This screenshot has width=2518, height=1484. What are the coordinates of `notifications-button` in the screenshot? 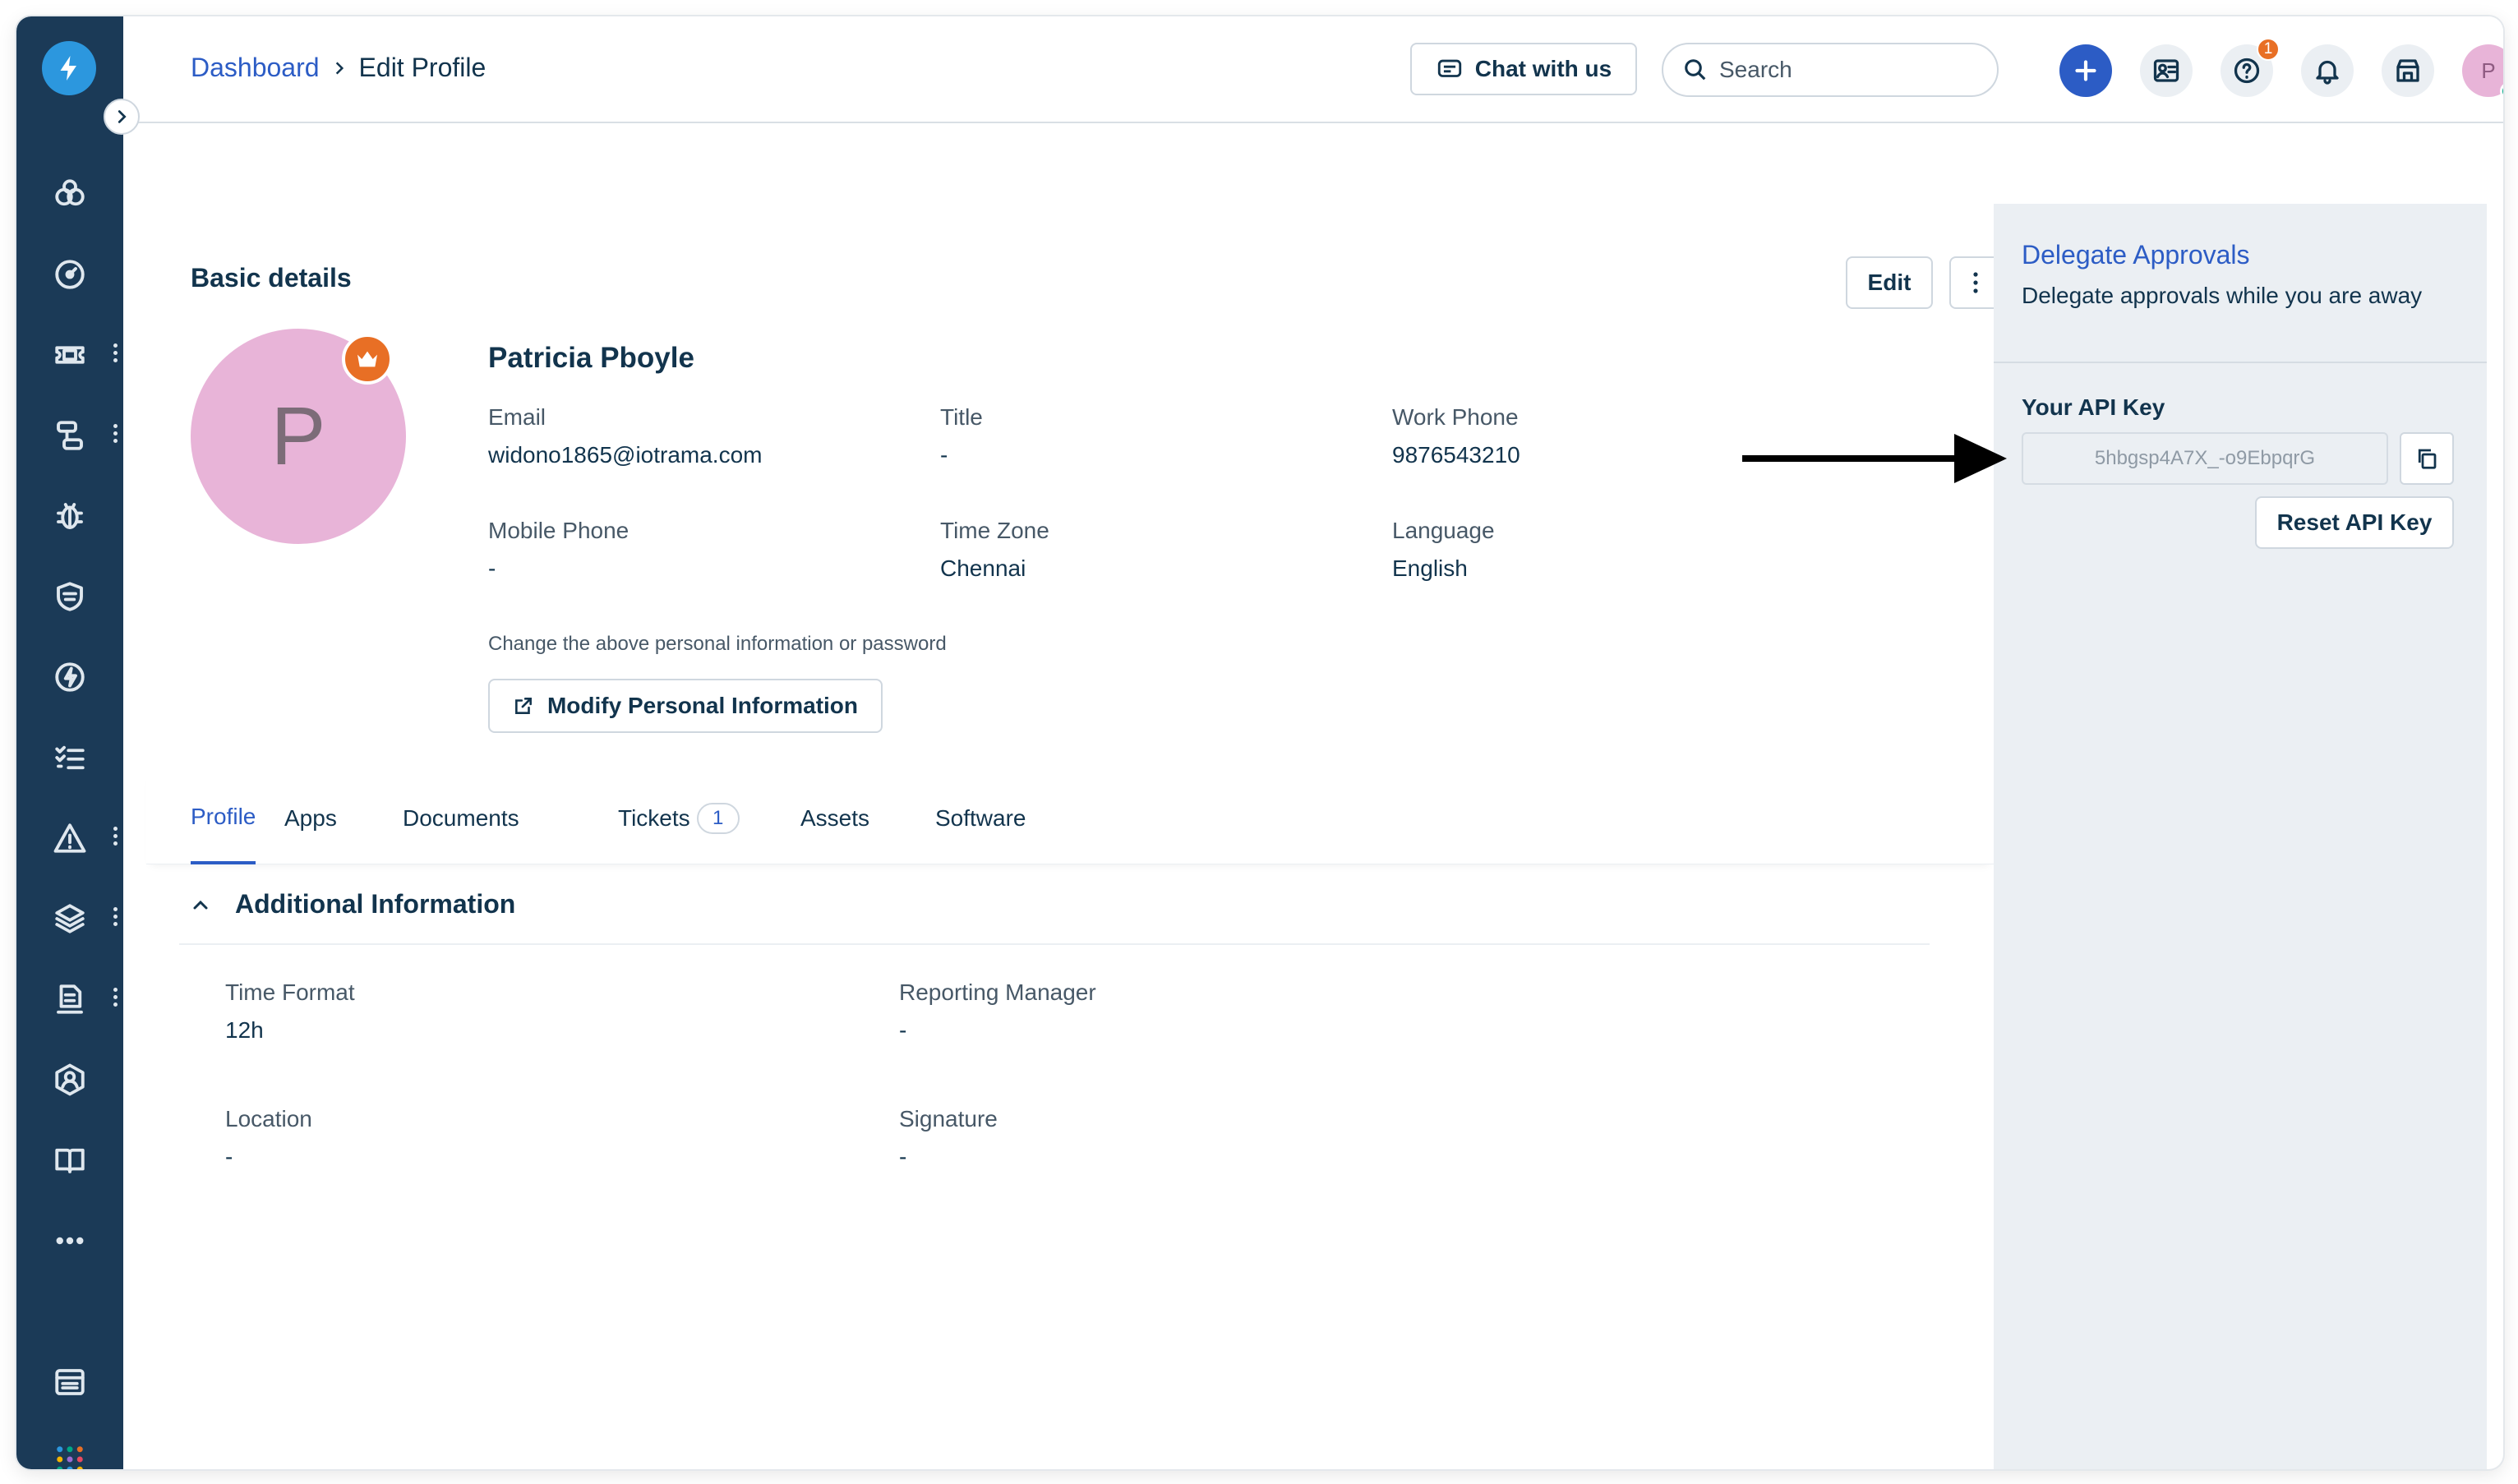 It's located at (2327, 70).